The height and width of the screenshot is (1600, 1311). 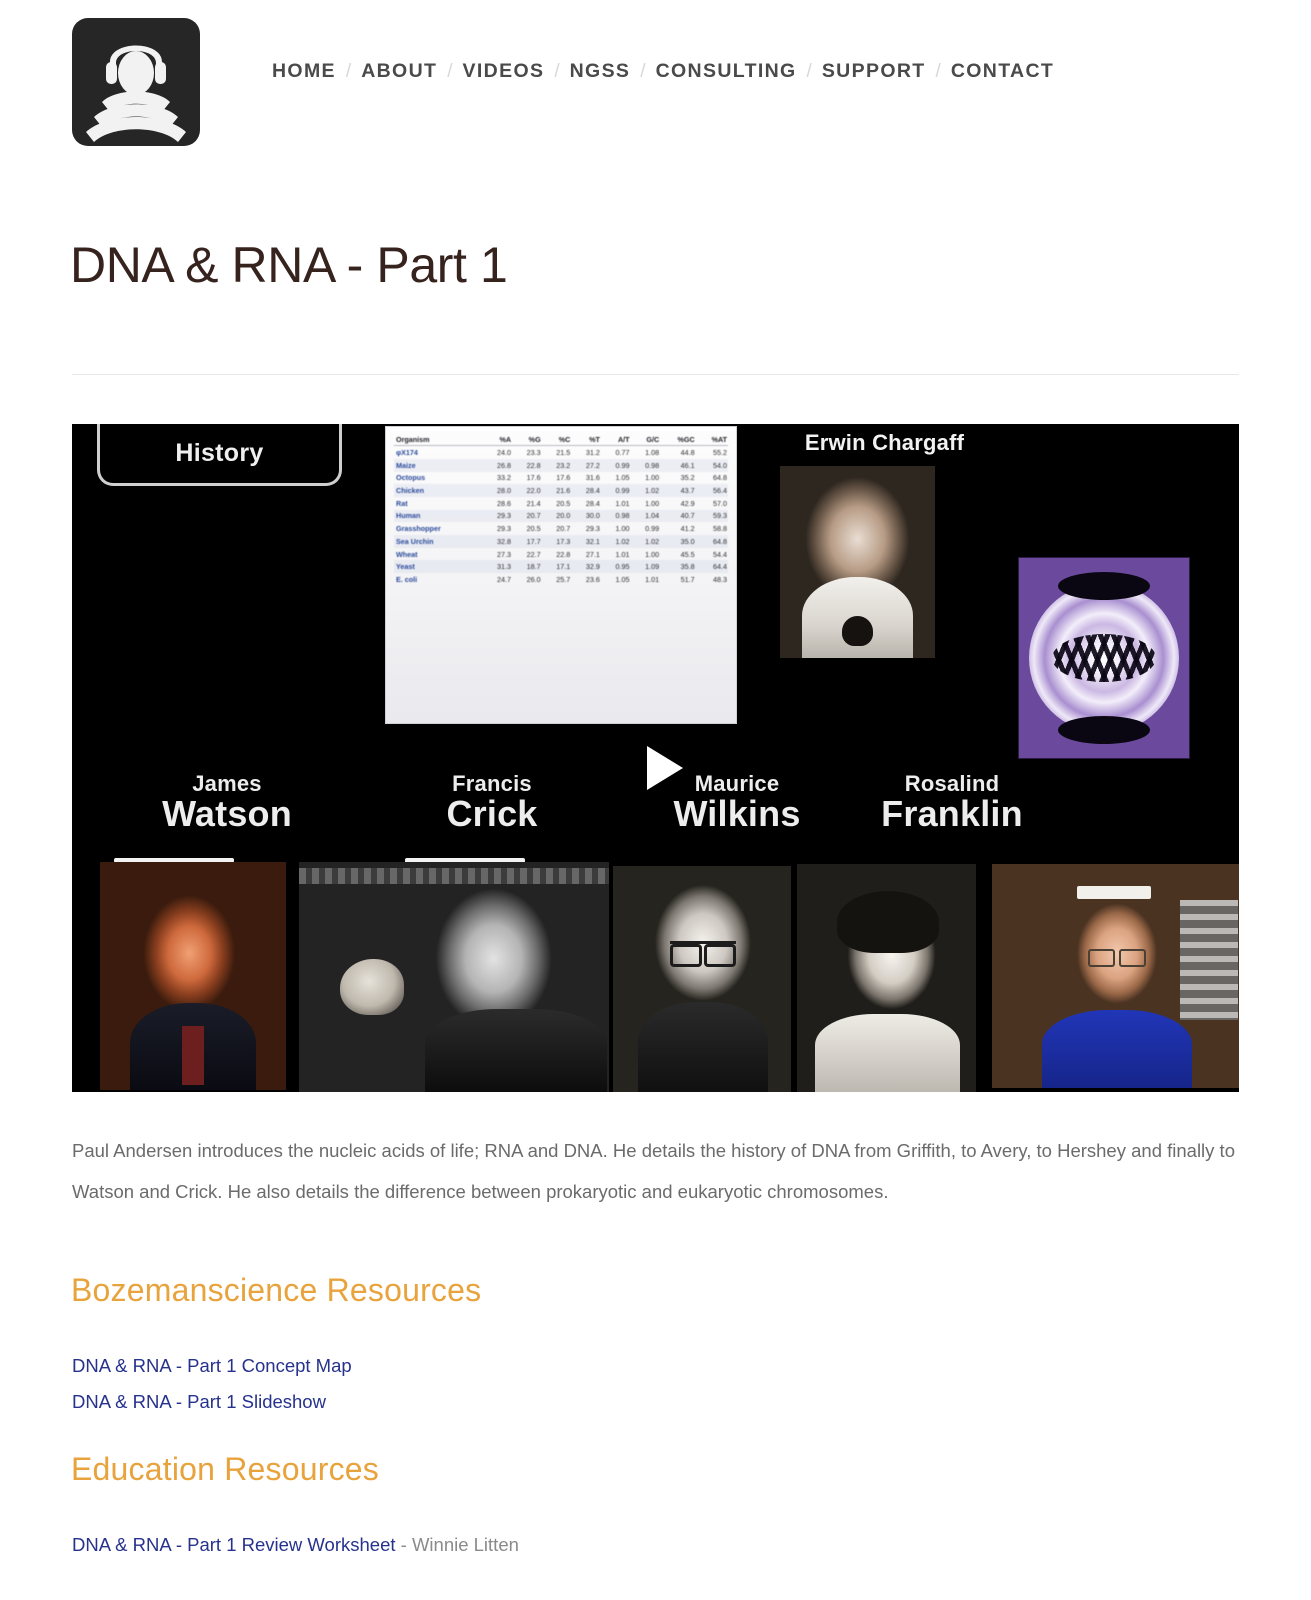 I want to click on watson-photo, so click(x=193, y=976).